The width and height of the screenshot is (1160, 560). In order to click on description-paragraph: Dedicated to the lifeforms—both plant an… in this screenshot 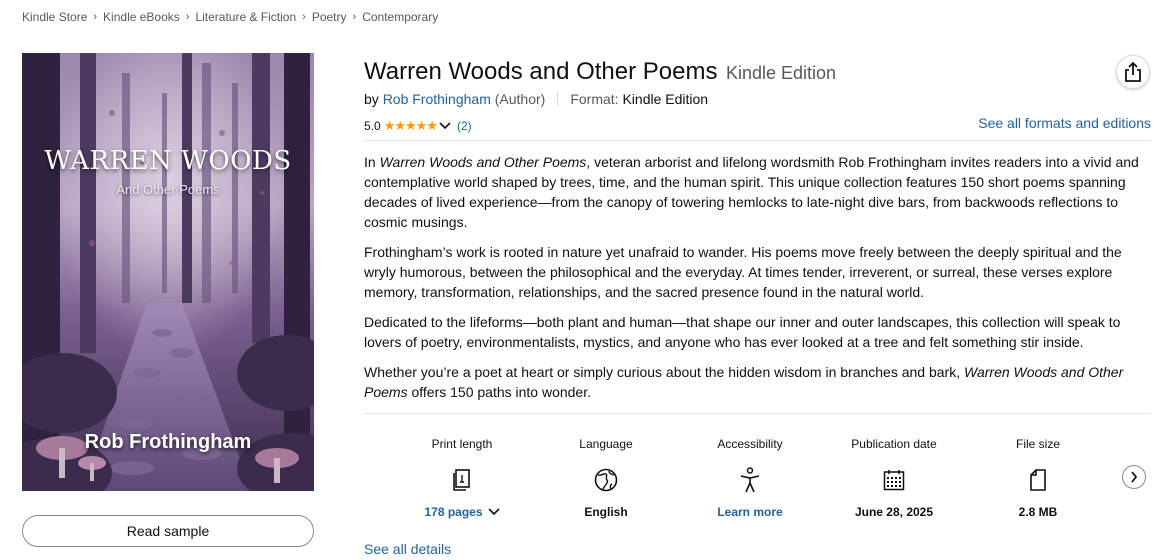, I will do `click(742, 332)`.